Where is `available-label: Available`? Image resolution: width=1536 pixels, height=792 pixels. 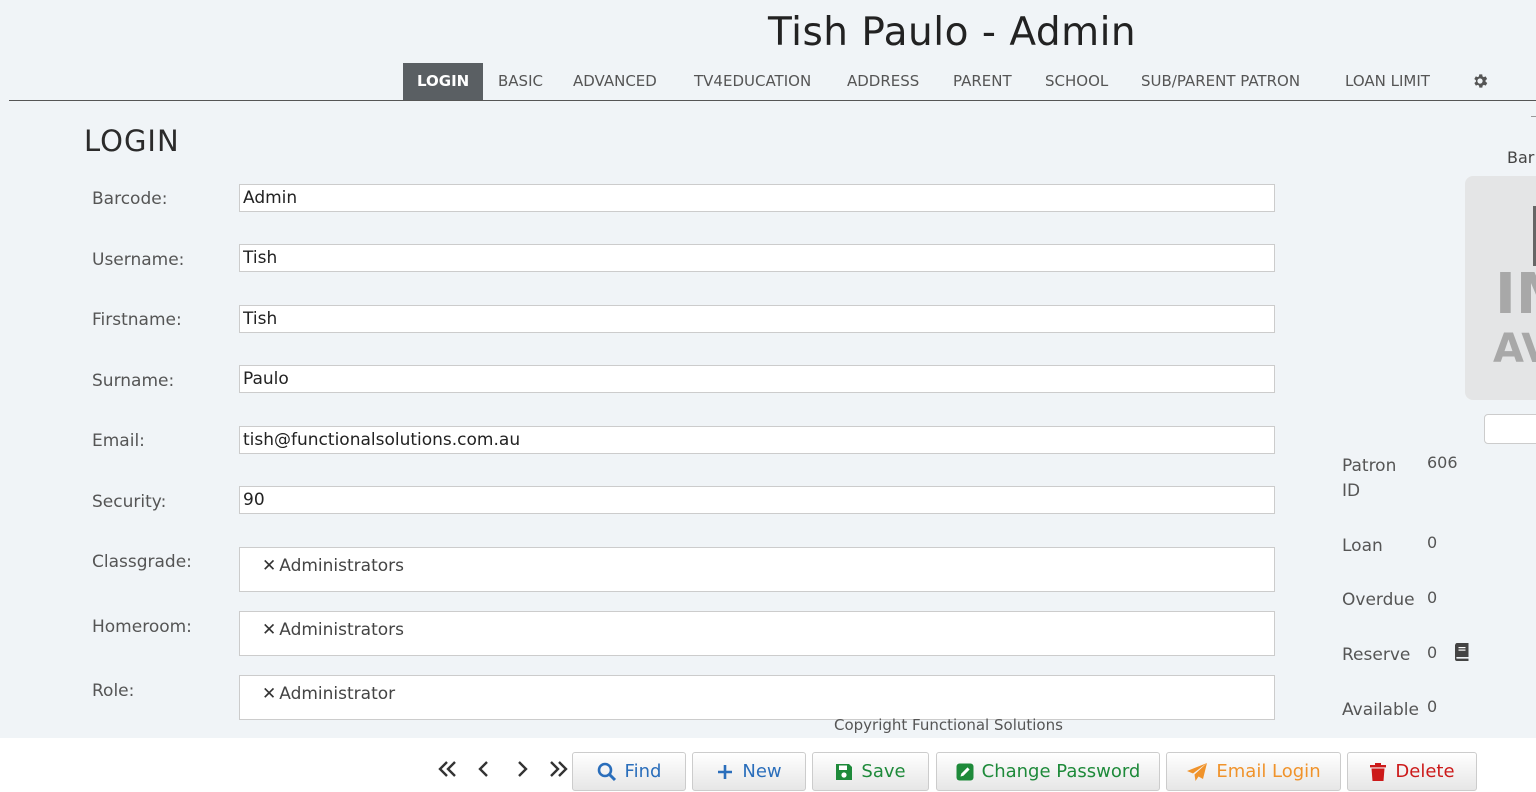
available-label: Available is located at coordinates (1380, 710).